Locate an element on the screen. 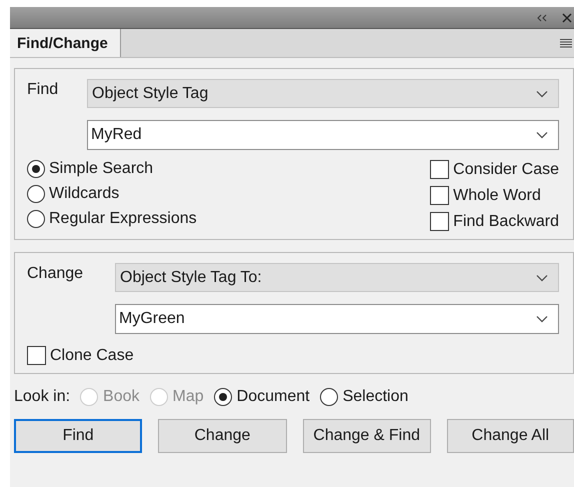  checkbox-label: Whole Word is located at coordinates (497, 195).